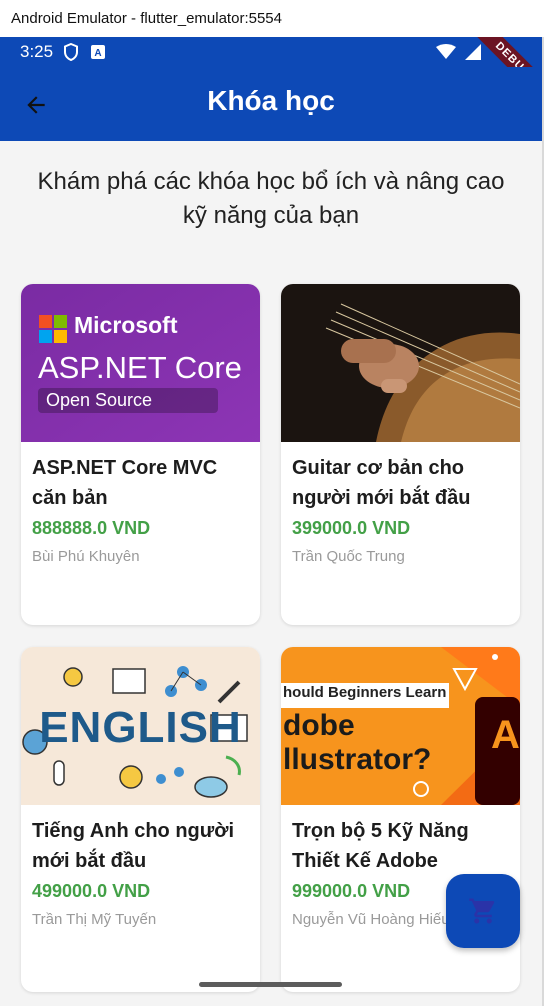 The height and width of the screenshot is (1006, 544). I want to click on course-price: 888888.0 VND, so click(91, 528).